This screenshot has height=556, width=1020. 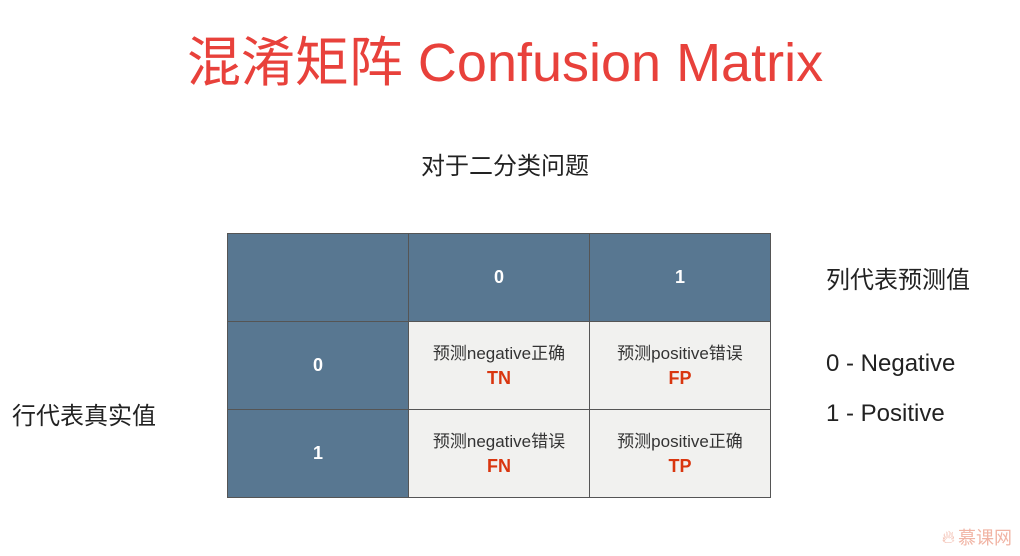 What do you see at coordinates (499, 353) in the screenshot?
I see `cell-text: 预测negative正确` at bounding box center [499, 353].